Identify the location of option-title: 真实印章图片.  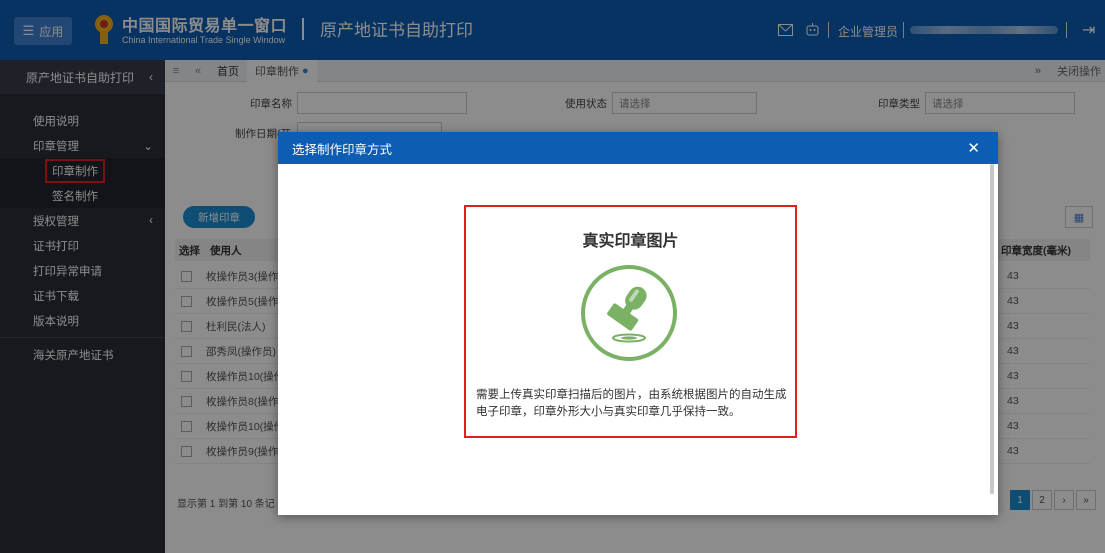
(630, 241).